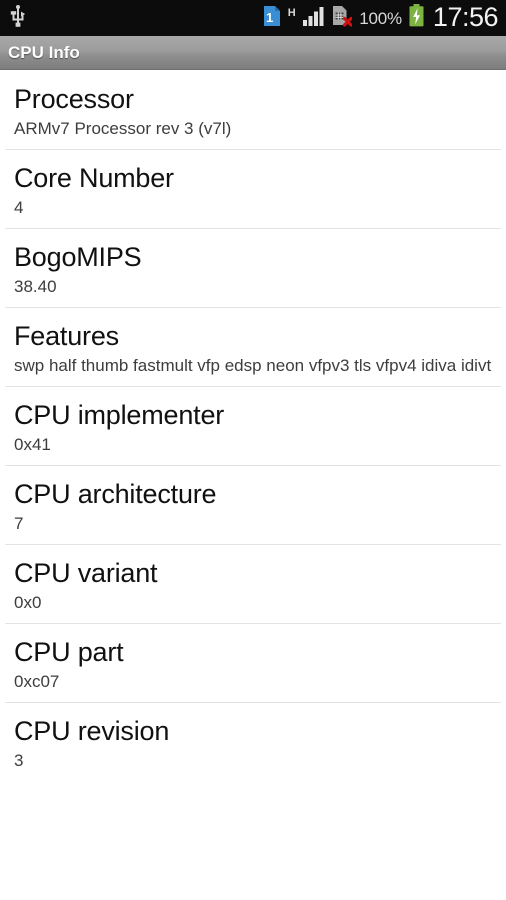  What do you see at coordinates (253, 267) in the screenshot?
I see `list-item: BogoMIPS 38.40` at bounding box center [253, 267].